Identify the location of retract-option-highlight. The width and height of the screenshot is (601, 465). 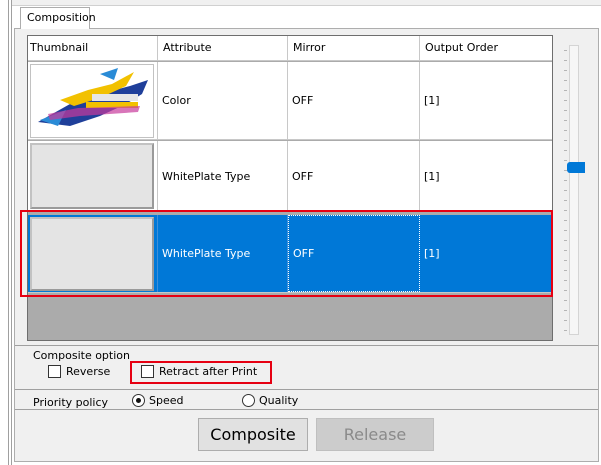
(201, 372).